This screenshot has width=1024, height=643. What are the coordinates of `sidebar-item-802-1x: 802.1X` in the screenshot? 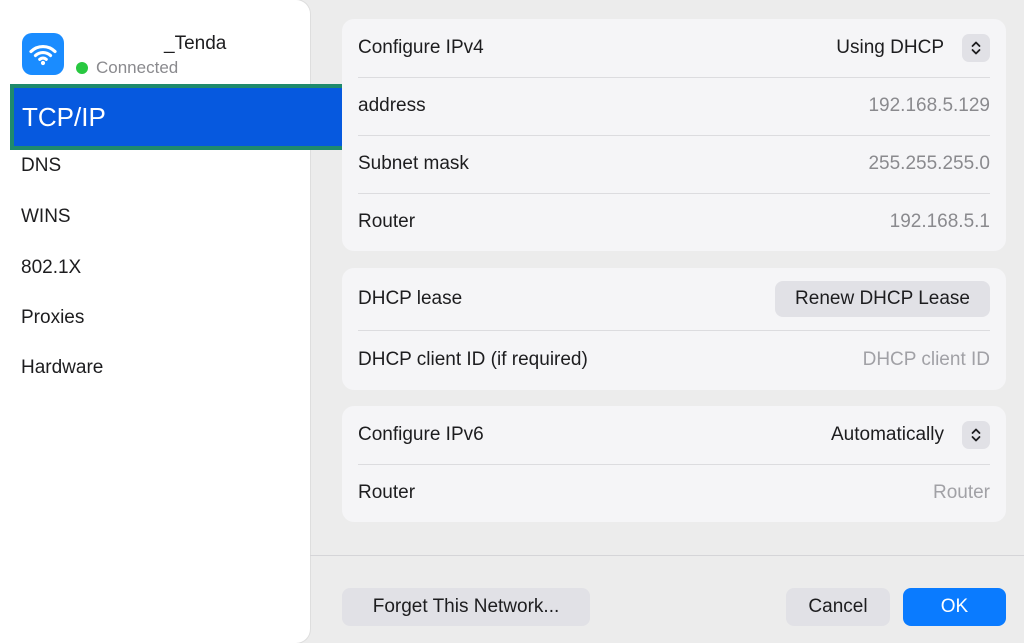 It's located at (51, 268).